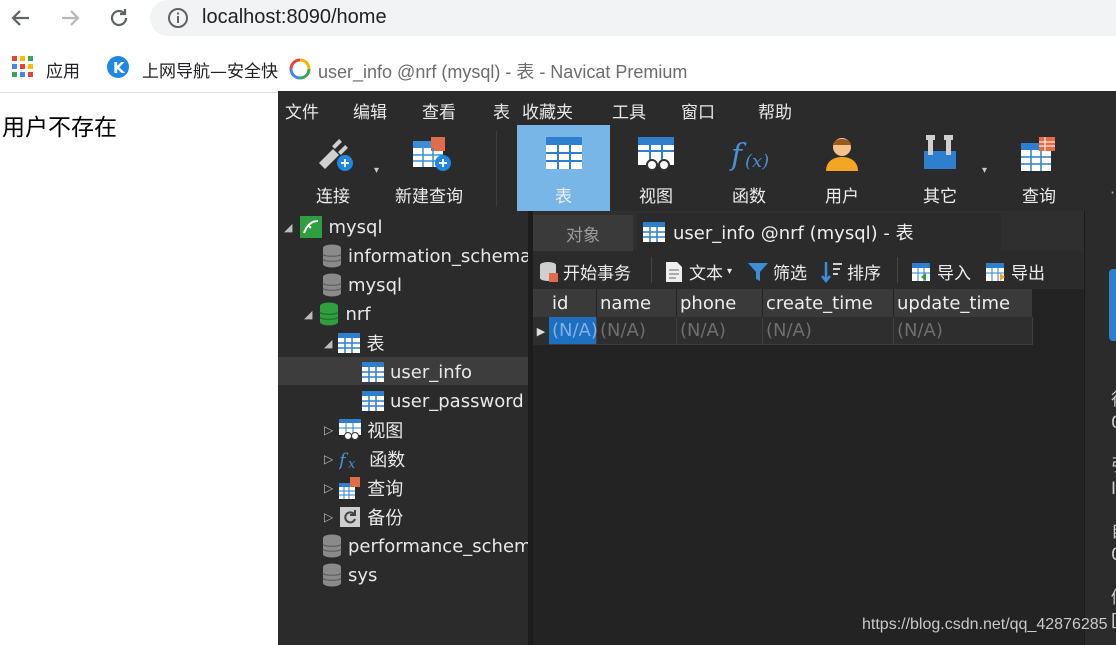  I want to click on svg-text: (x), so click(757, 161).